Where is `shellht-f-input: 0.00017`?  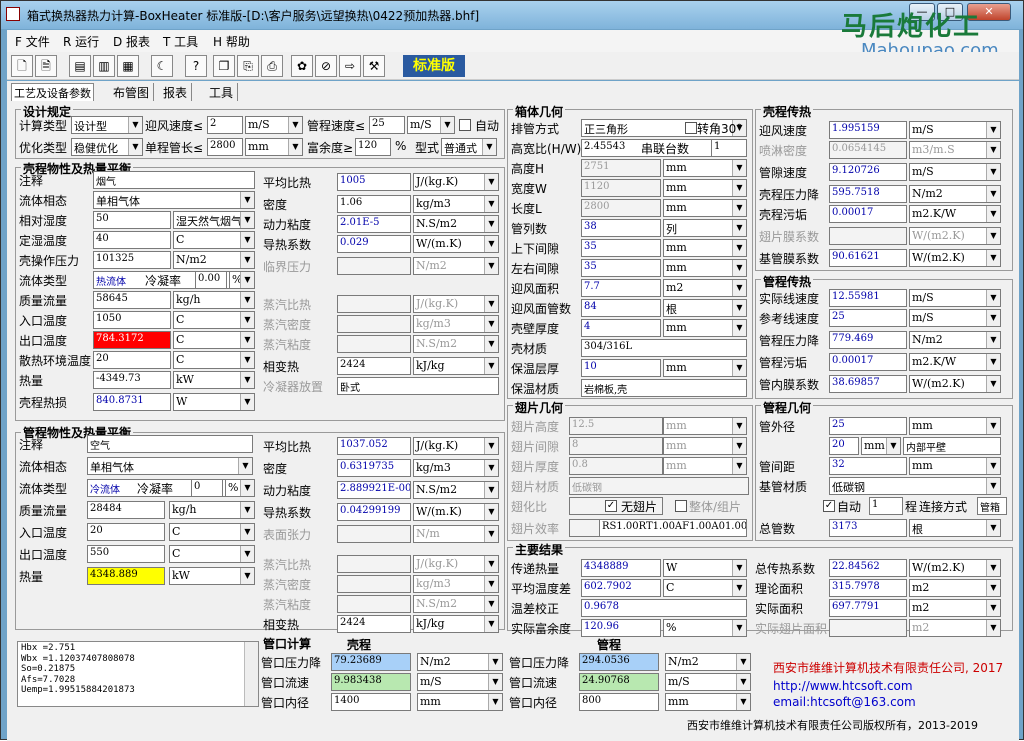
shellht-f-input: 0.00017 is located at coordinates (868, 214).